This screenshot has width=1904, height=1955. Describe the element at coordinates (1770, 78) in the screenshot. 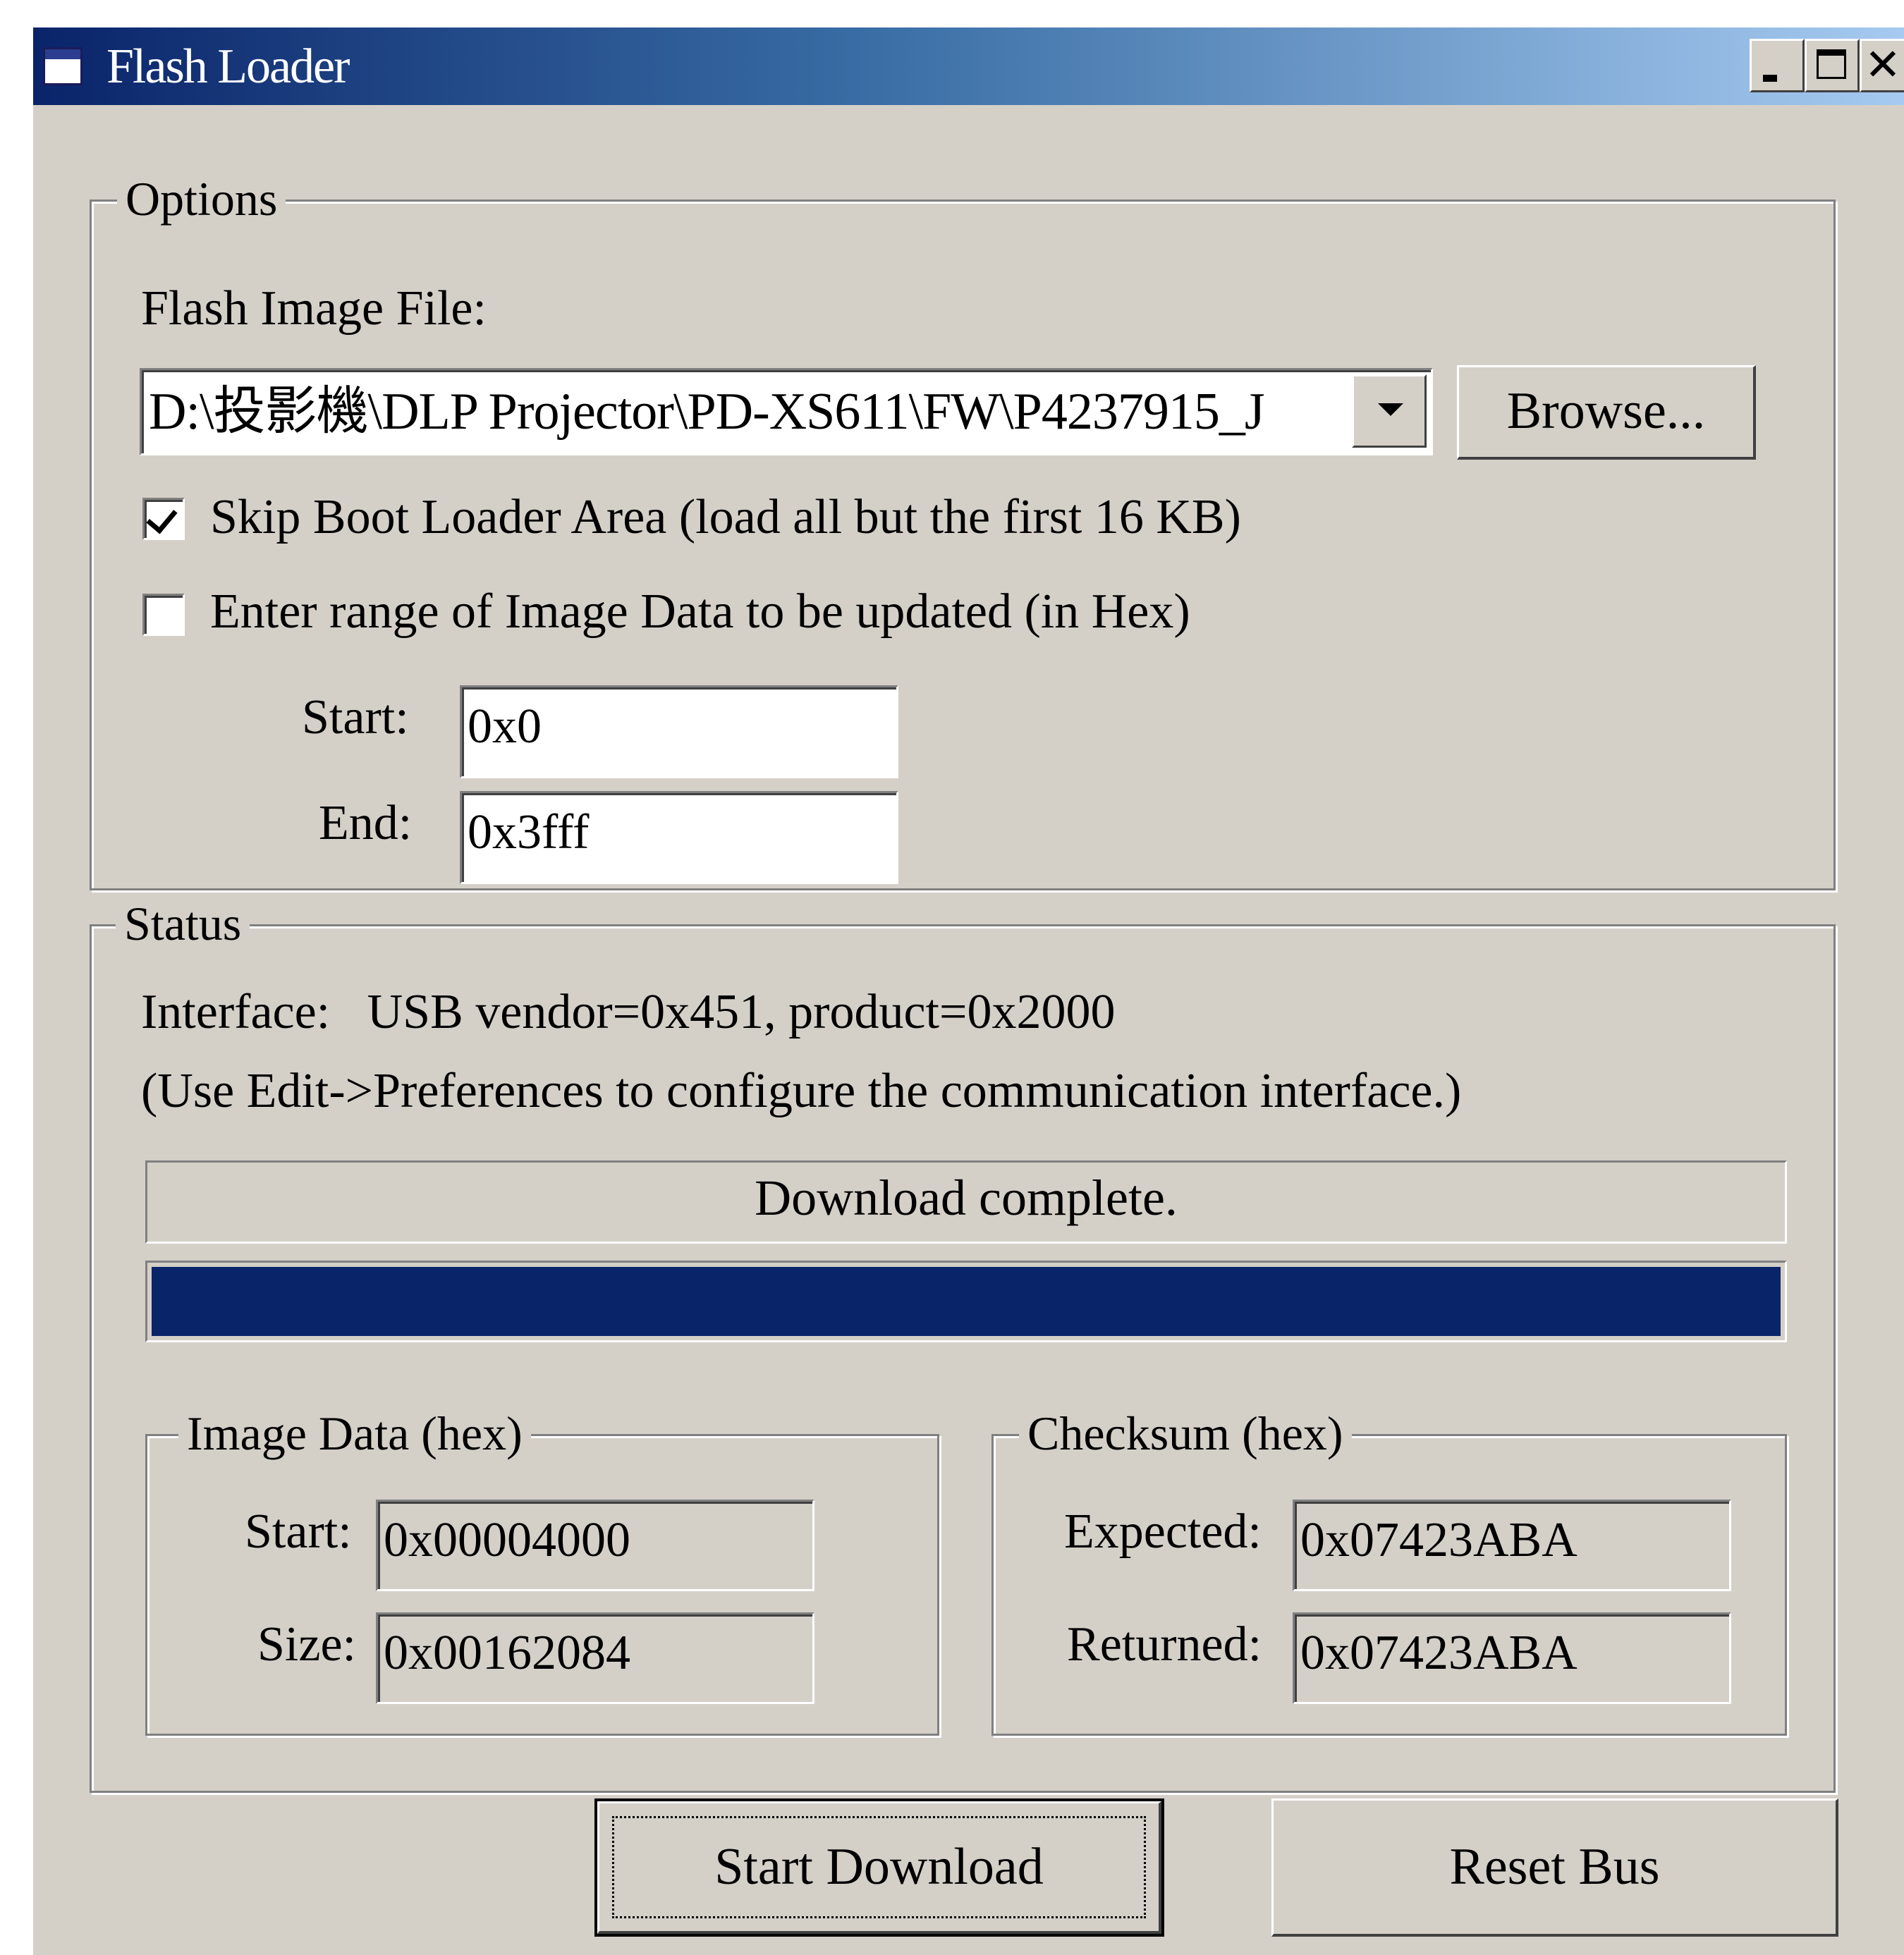

I see `minimize-icon` at that location.